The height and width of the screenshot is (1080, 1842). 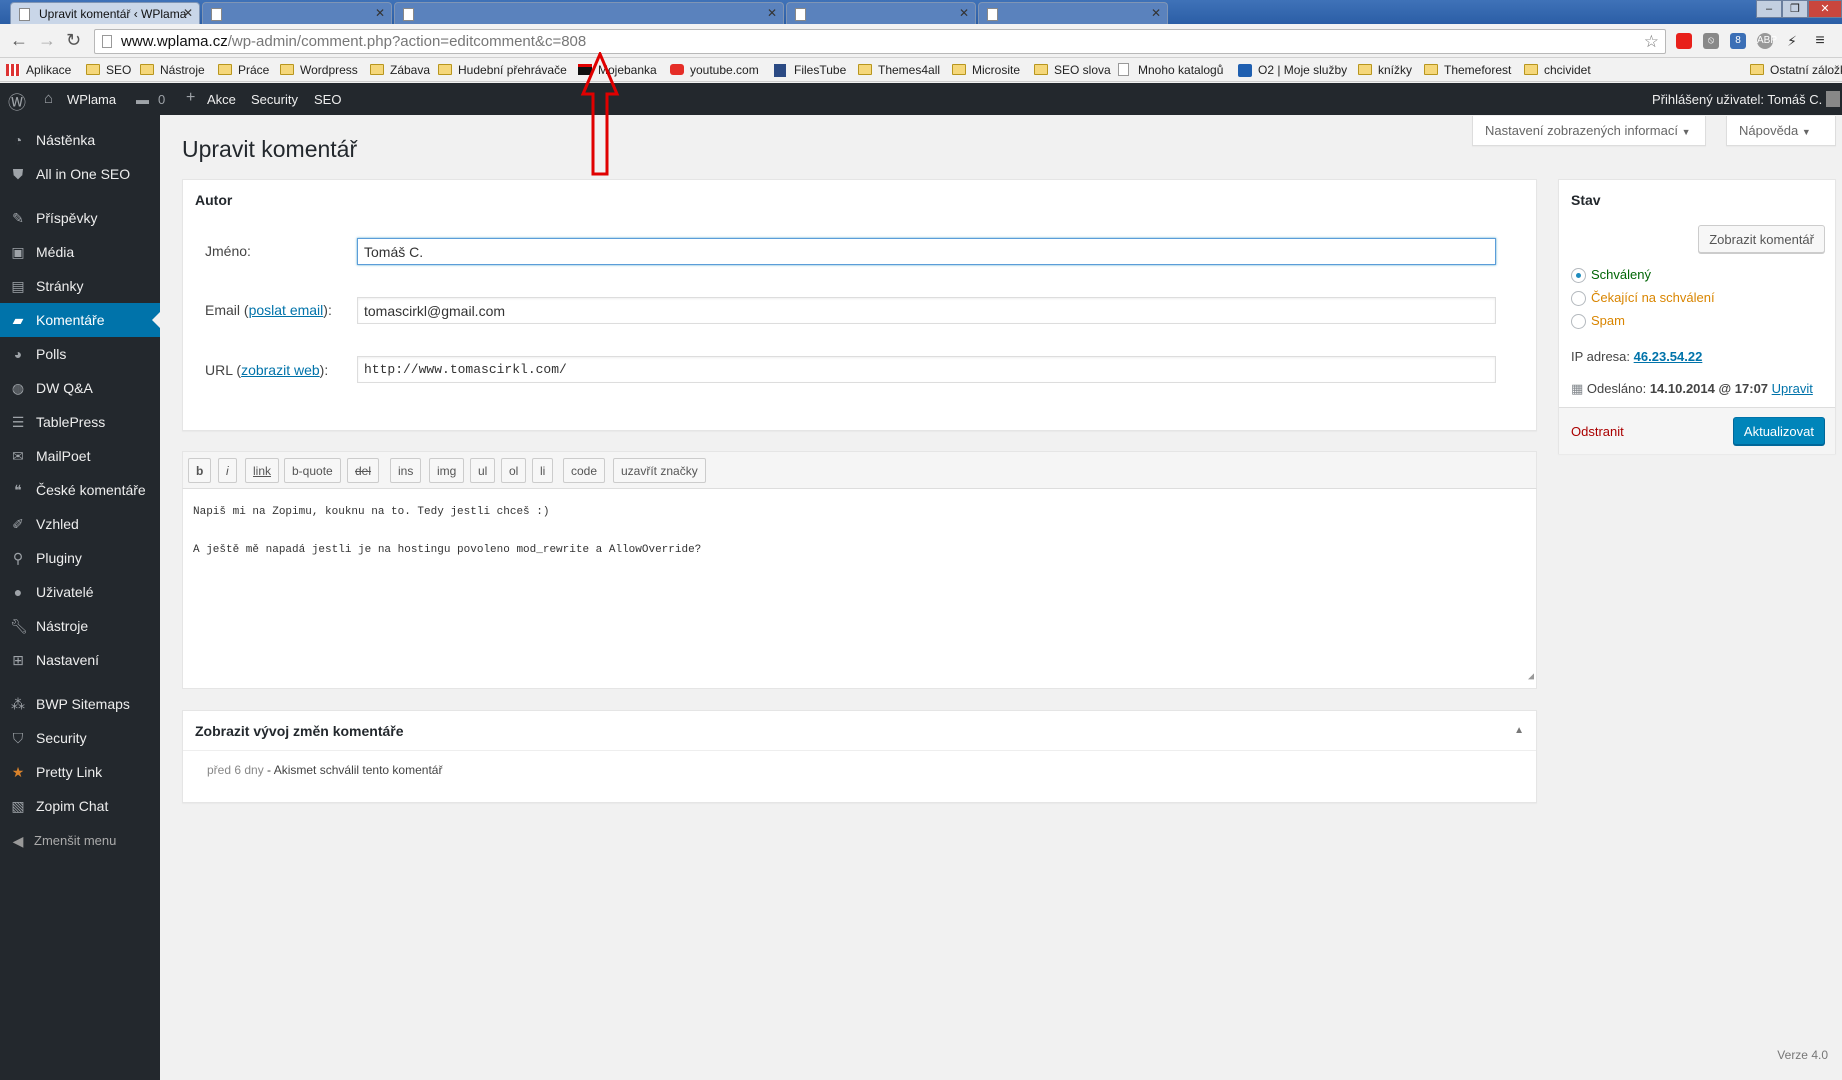 I want to click on history-box-title: Zobrazit vývoj změn komentáře, so click(x=299, y=731).